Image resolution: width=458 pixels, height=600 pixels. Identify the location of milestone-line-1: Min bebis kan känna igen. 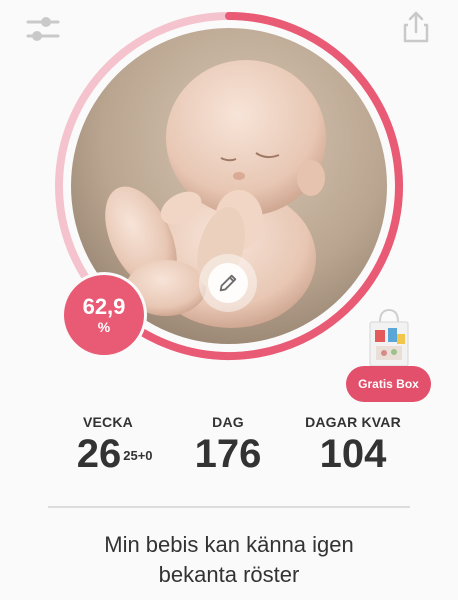
(229, 544).